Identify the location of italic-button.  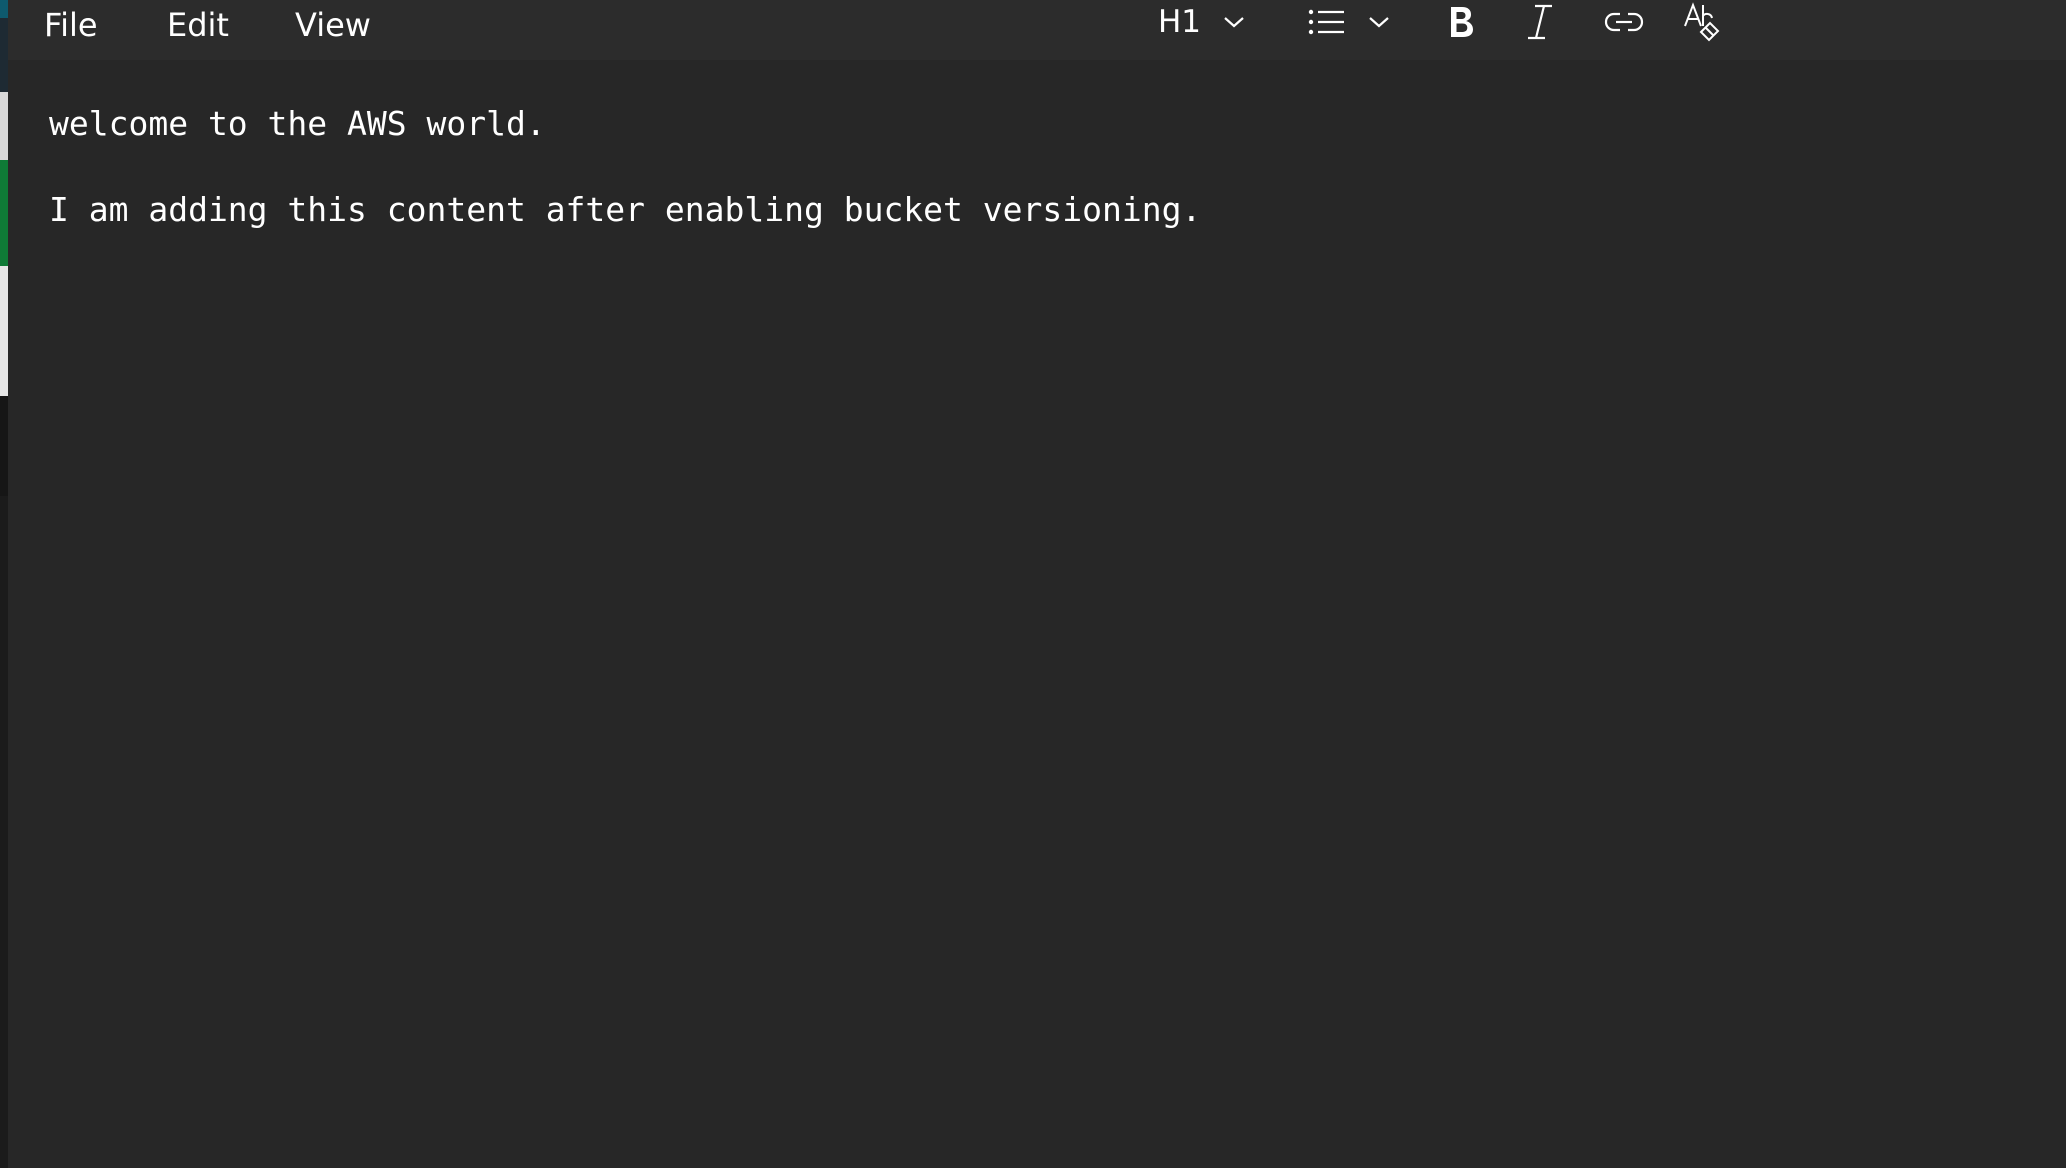
(1540, 22).